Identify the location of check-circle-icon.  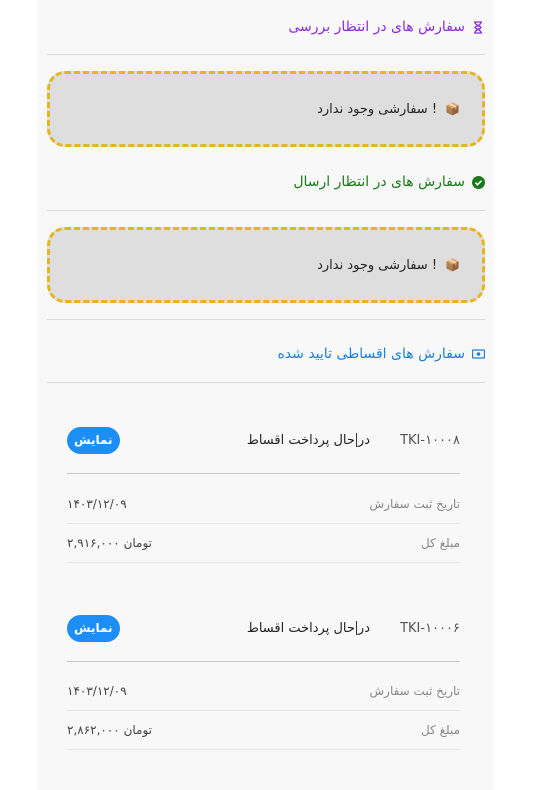
(478, 182).